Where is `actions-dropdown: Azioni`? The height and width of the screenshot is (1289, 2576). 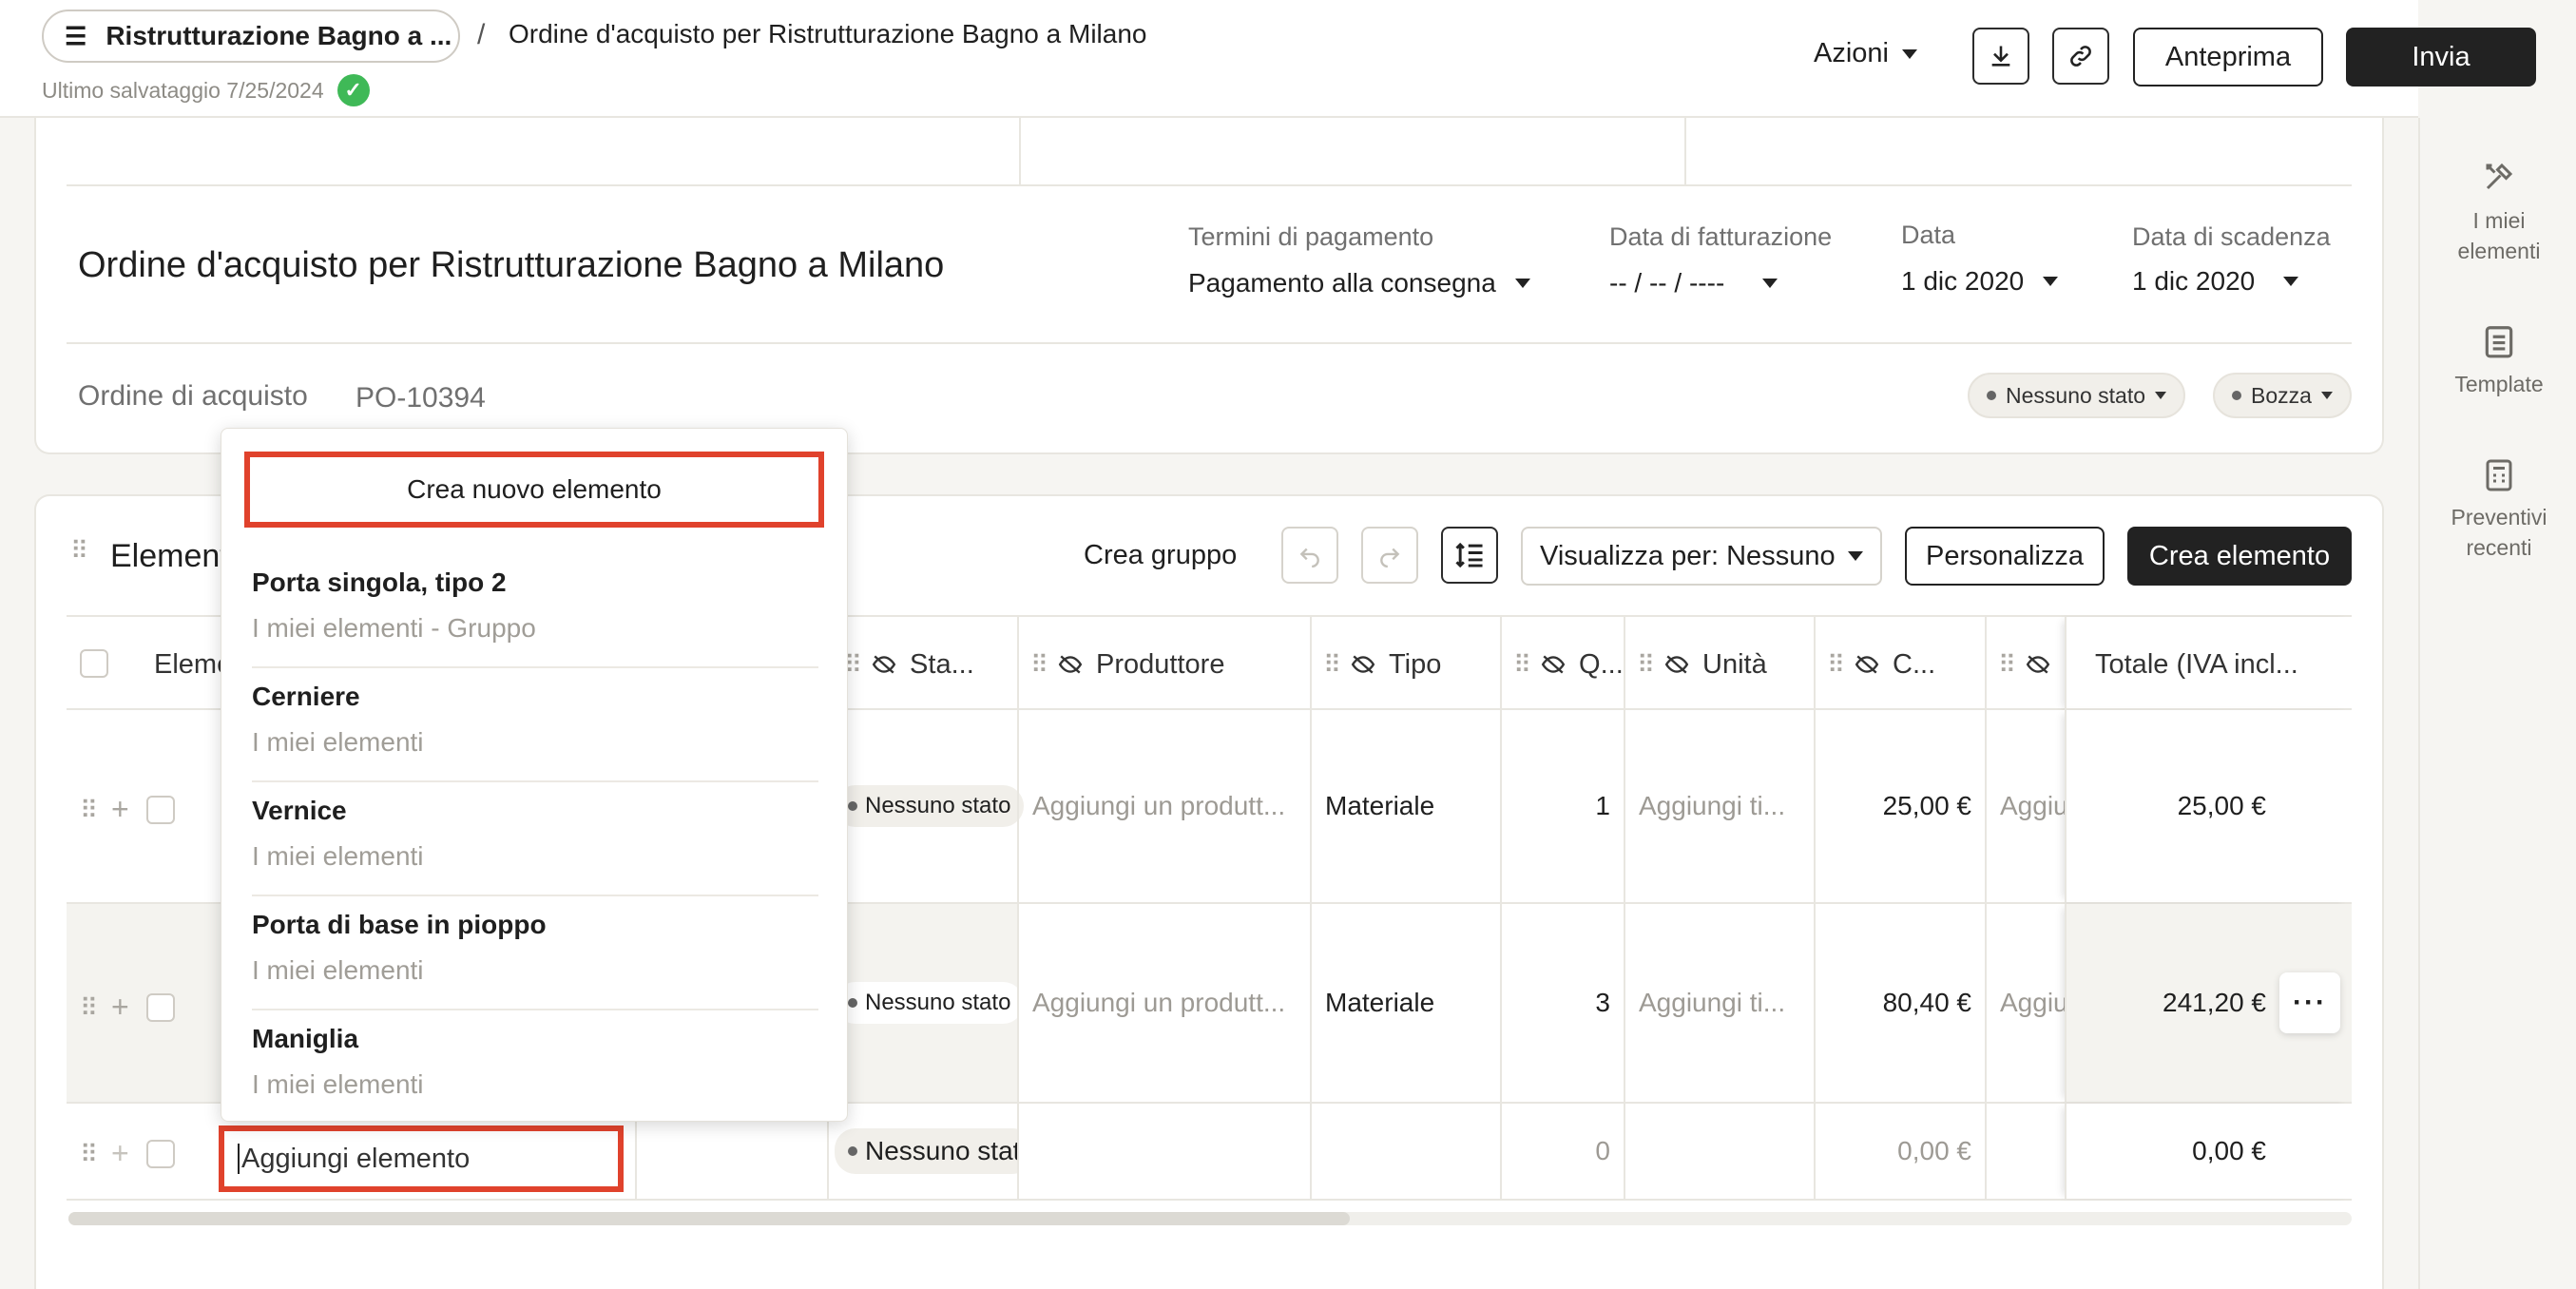 actions-dropdown: Azioni is located at coordinates (1865, 53).